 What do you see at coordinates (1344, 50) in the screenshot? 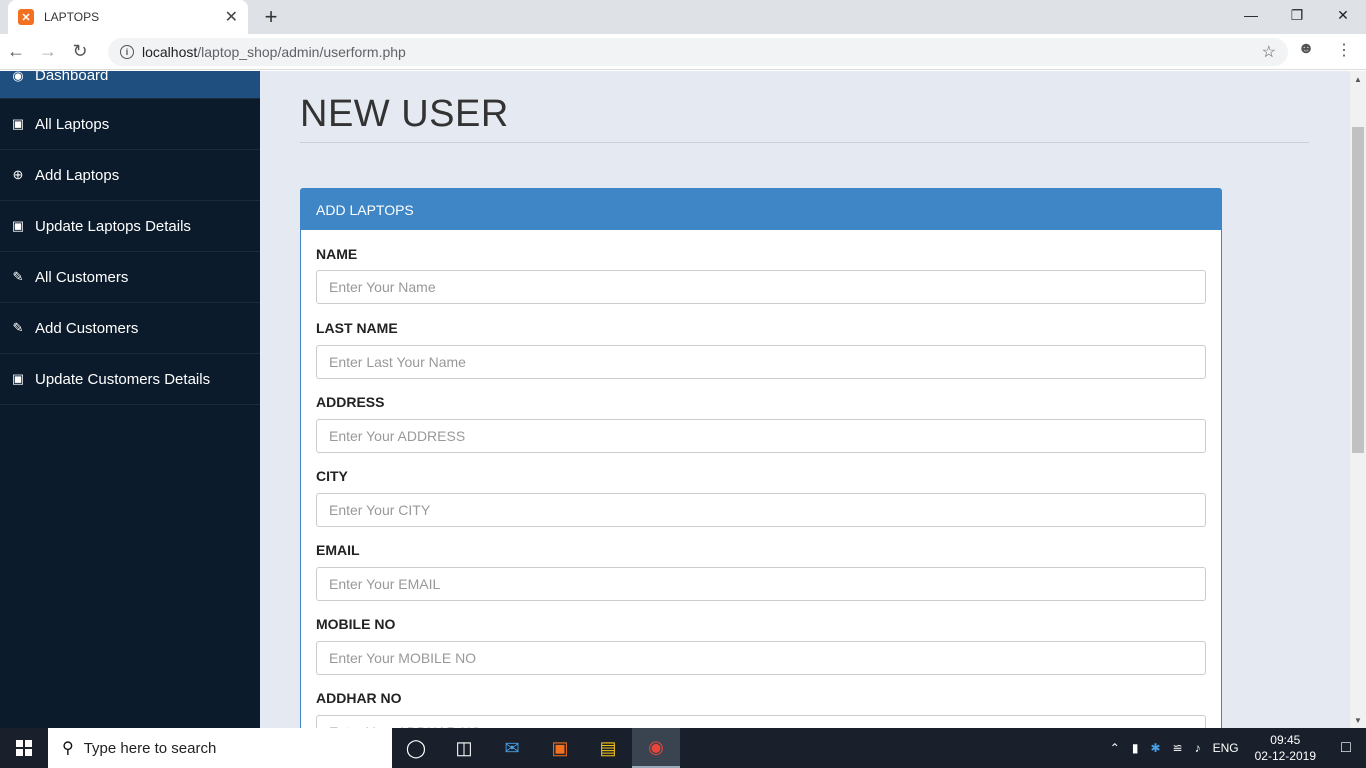
I see `menu-kebab-icon: ⋮` at bounding box center [1344, 50].